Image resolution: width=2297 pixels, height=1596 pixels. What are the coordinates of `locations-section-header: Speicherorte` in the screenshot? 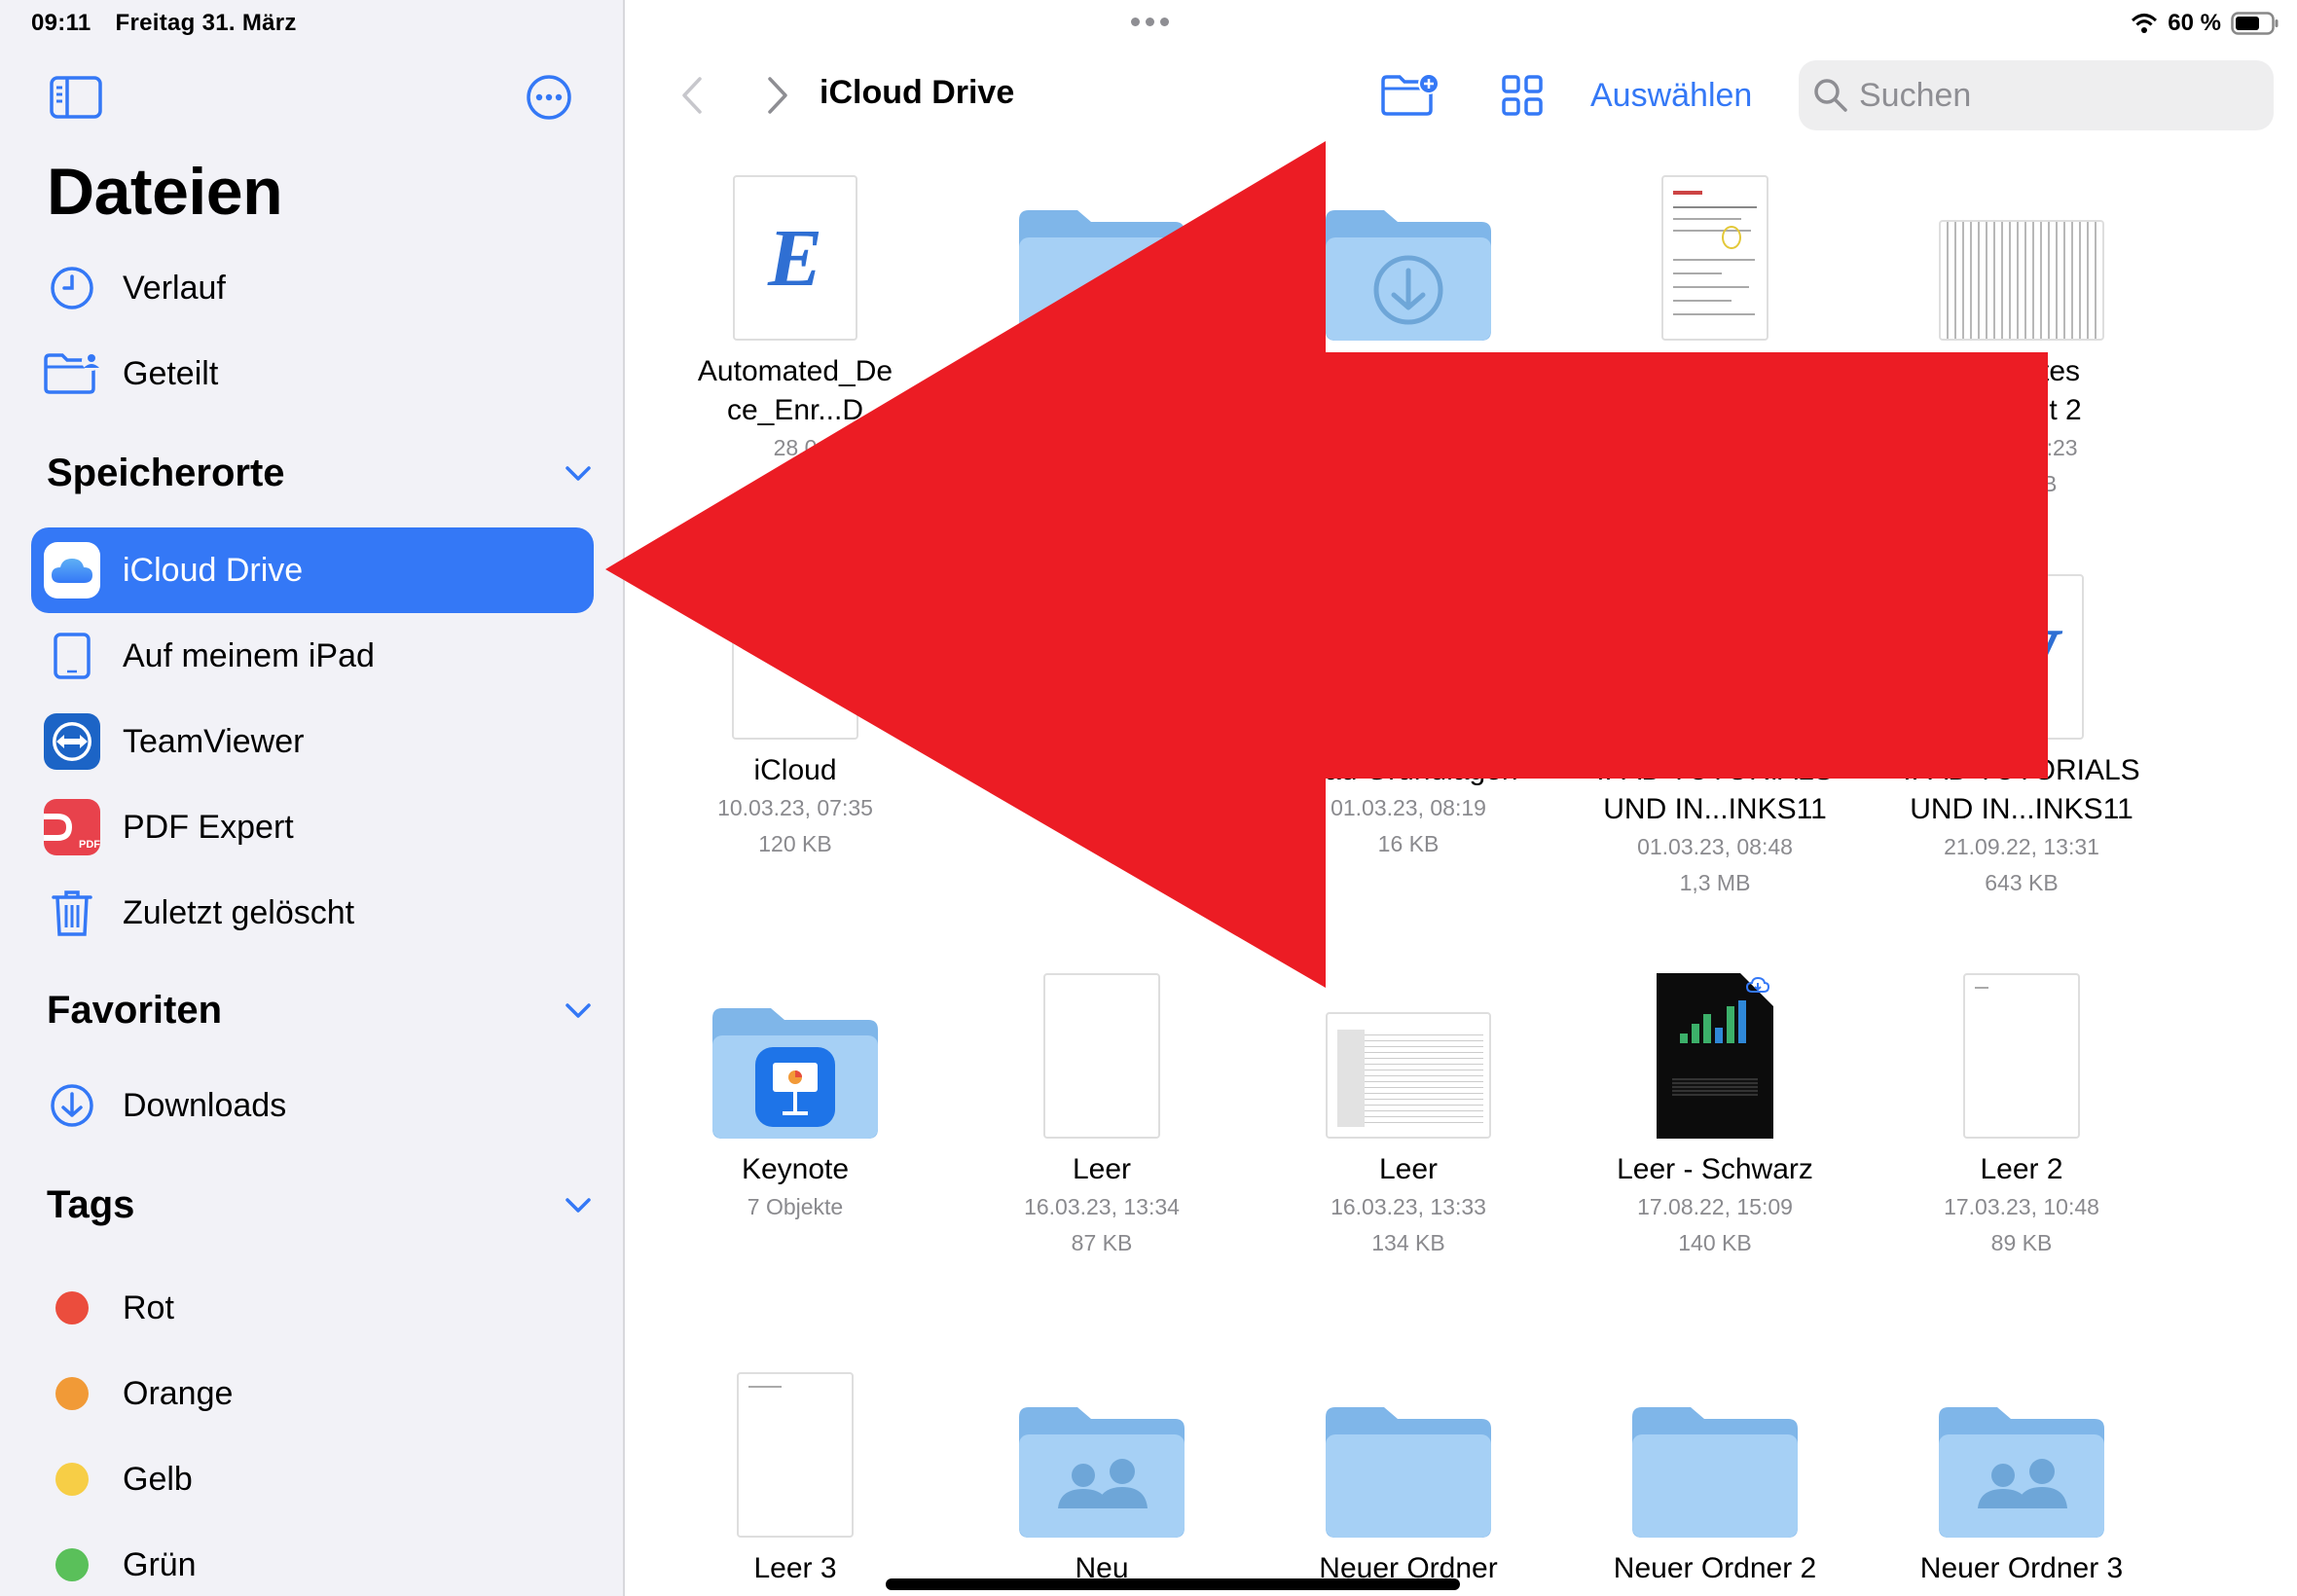 It's located at (319, 473).